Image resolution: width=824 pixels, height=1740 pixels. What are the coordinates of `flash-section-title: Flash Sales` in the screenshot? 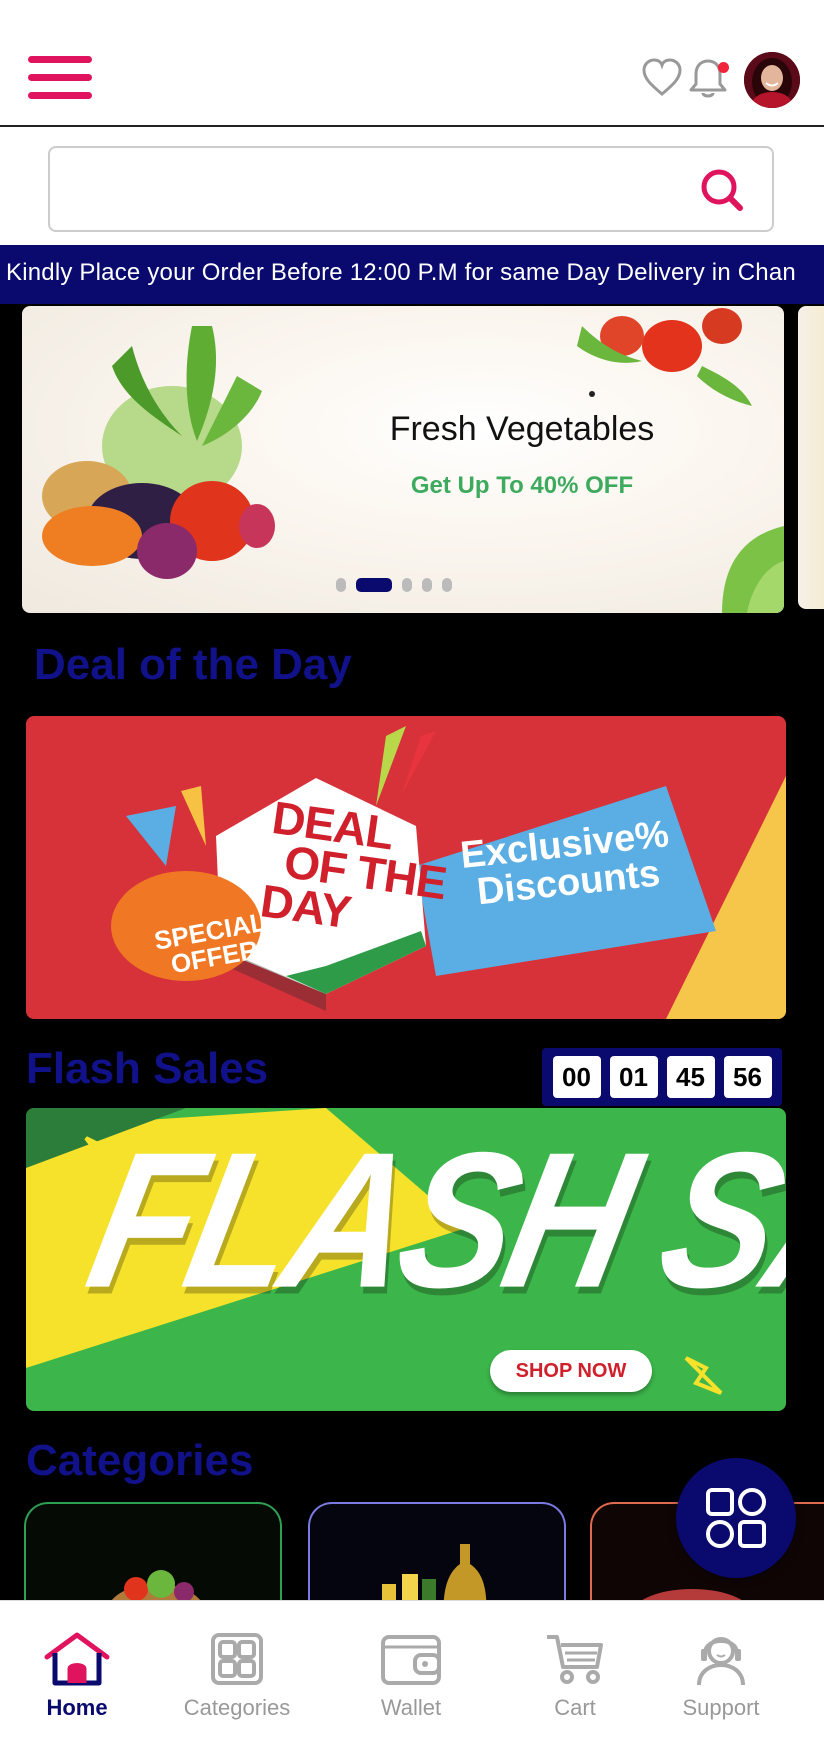 It's located at (147, 1068).